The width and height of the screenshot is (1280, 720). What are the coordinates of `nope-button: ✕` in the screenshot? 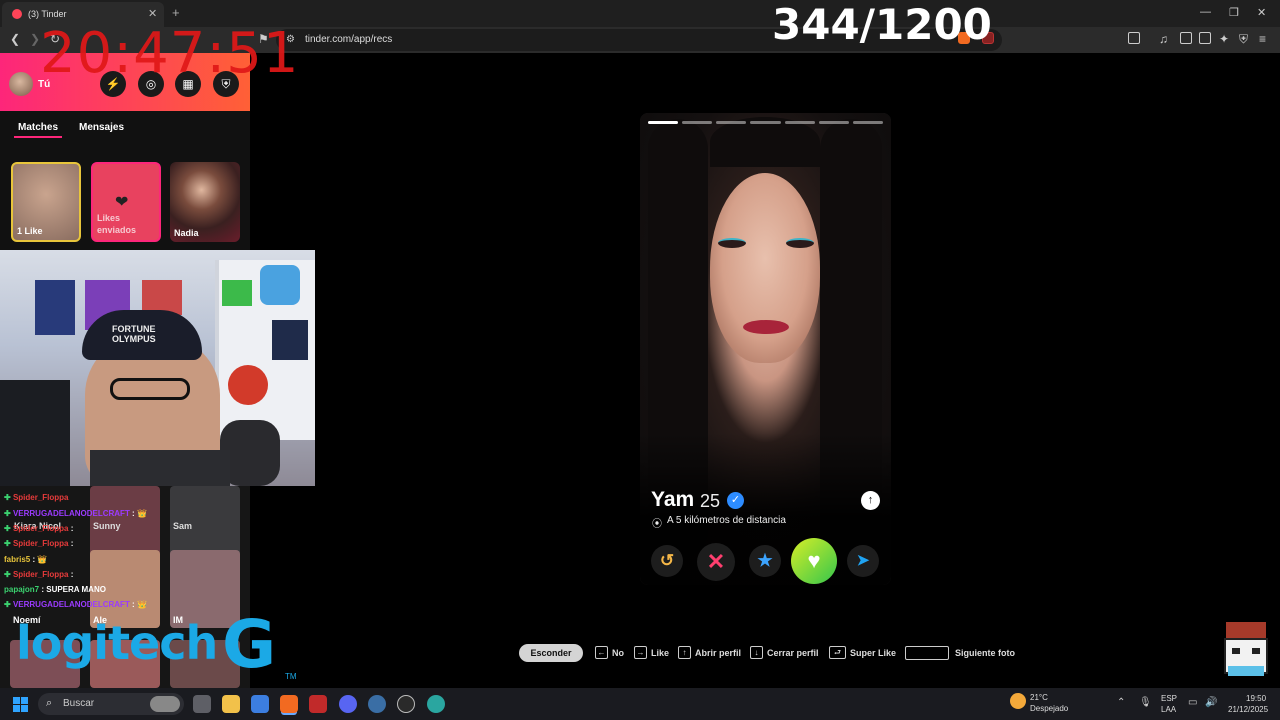 It's located at (716, 562).